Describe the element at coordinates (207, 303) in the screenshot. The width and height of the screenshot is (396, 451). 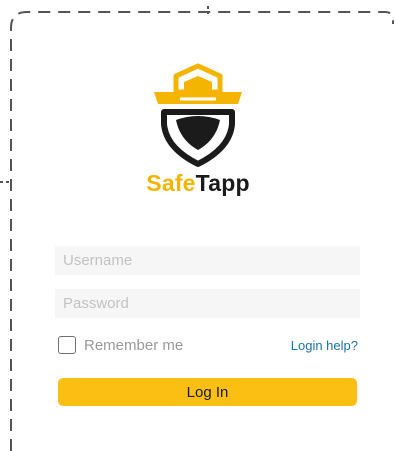
I see `password-input` at that location.